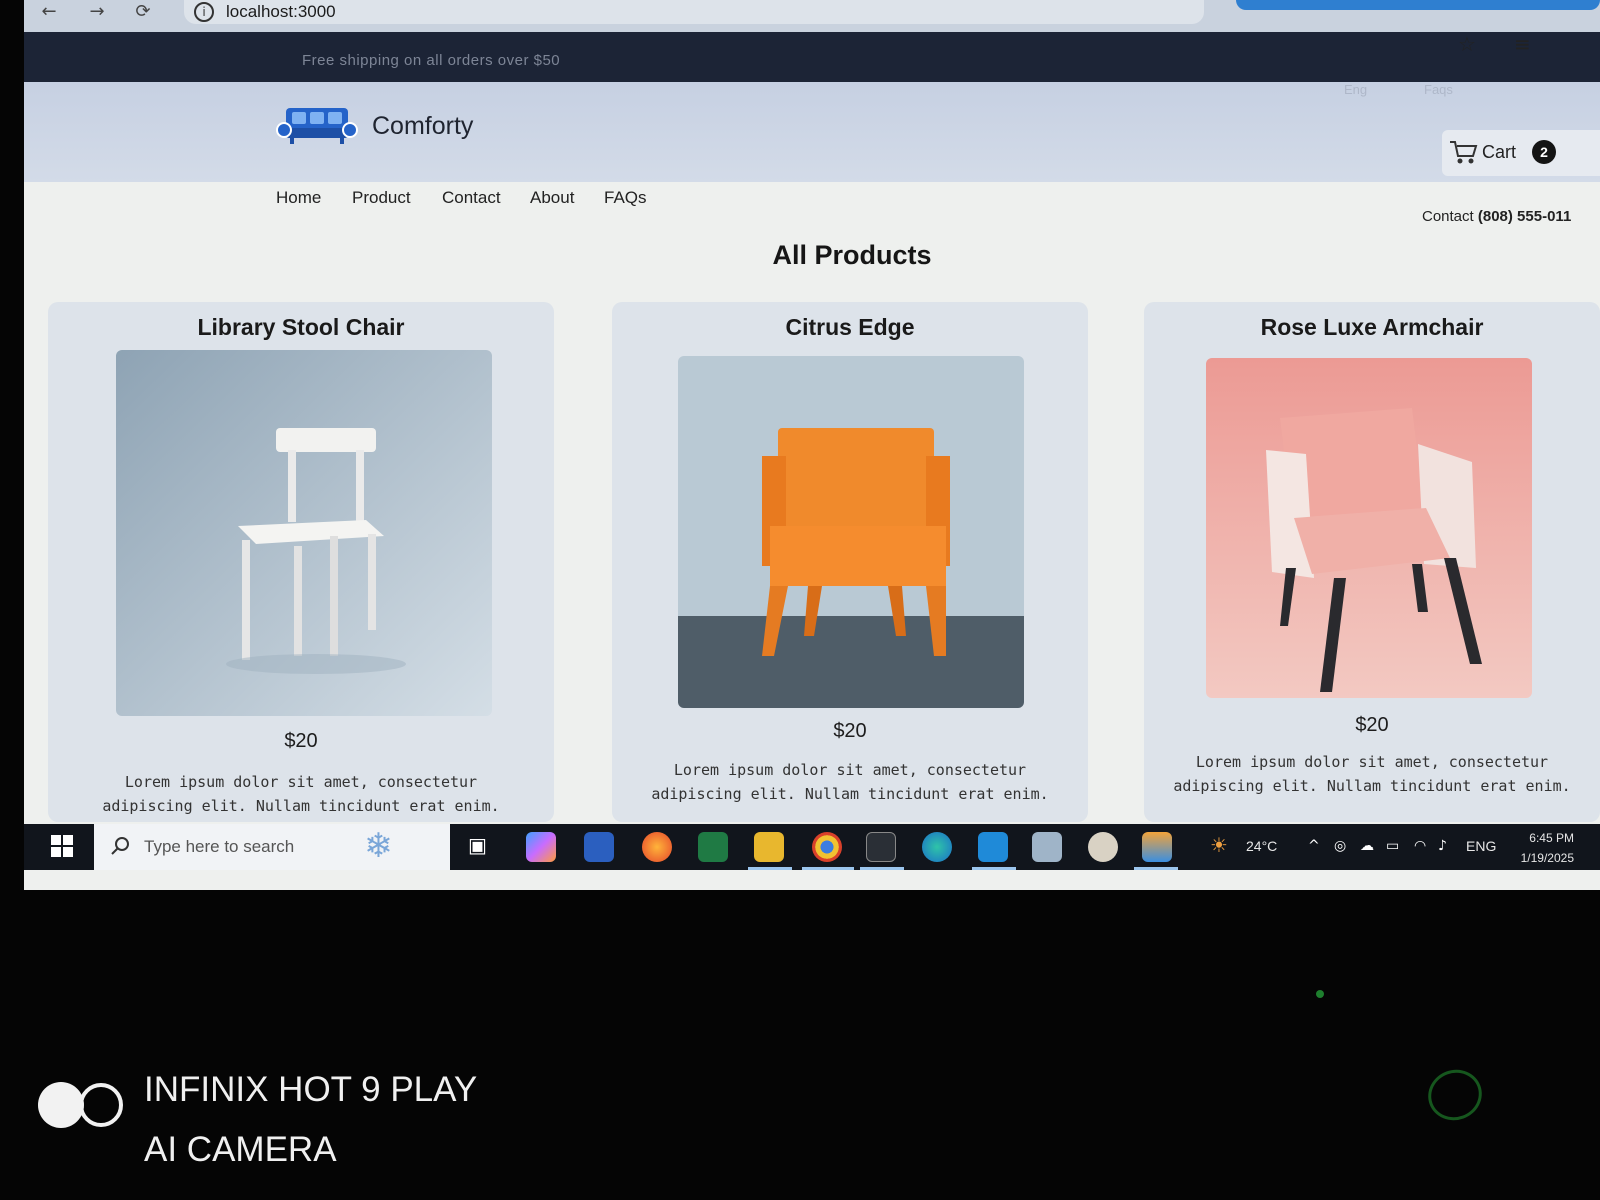  Describe the element at coordinates (1467, 44) in the screenshot. I see `bookmark-star-icon: ☆` at that location.